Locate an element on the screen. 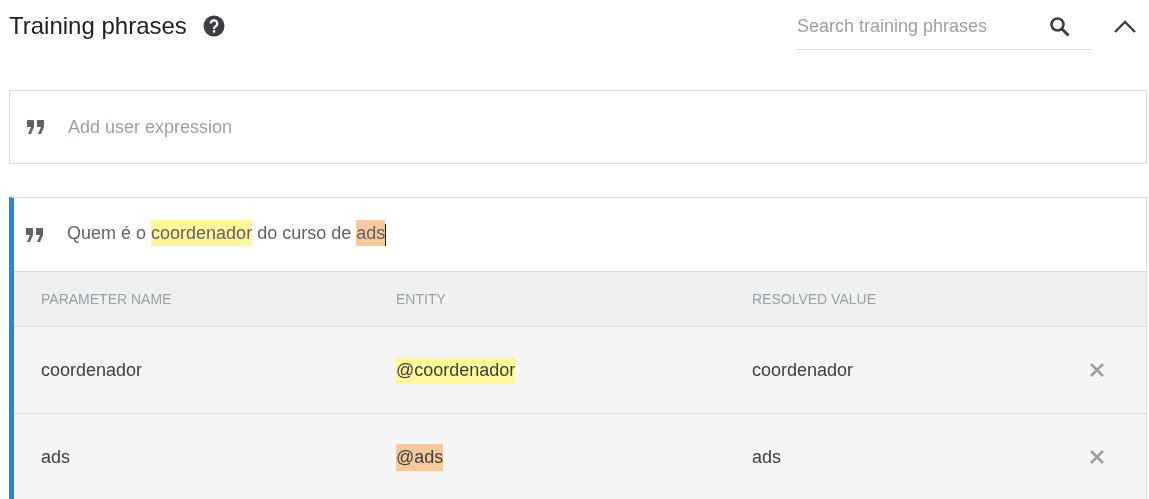 The image size is (1149, 499). entity-tag: @ads is located at coordinates (420, 457).